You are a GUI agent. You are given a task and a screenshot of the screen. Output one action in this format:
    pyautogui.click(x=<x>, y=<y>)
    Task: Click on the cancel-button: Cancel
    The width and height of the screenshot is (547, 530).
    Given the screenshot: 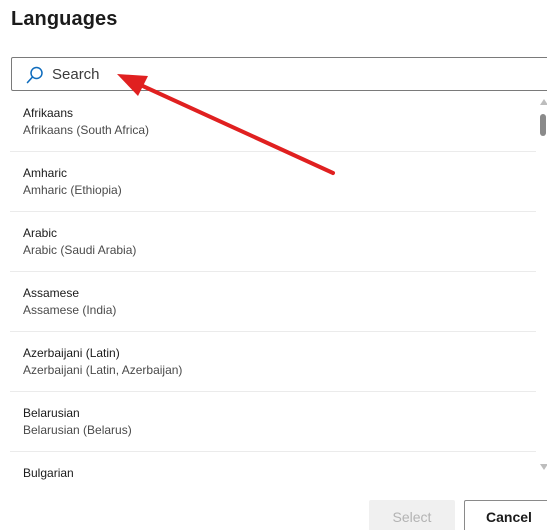 What is the action you would take?
    pyautogui.click(x=505, y=515)
    